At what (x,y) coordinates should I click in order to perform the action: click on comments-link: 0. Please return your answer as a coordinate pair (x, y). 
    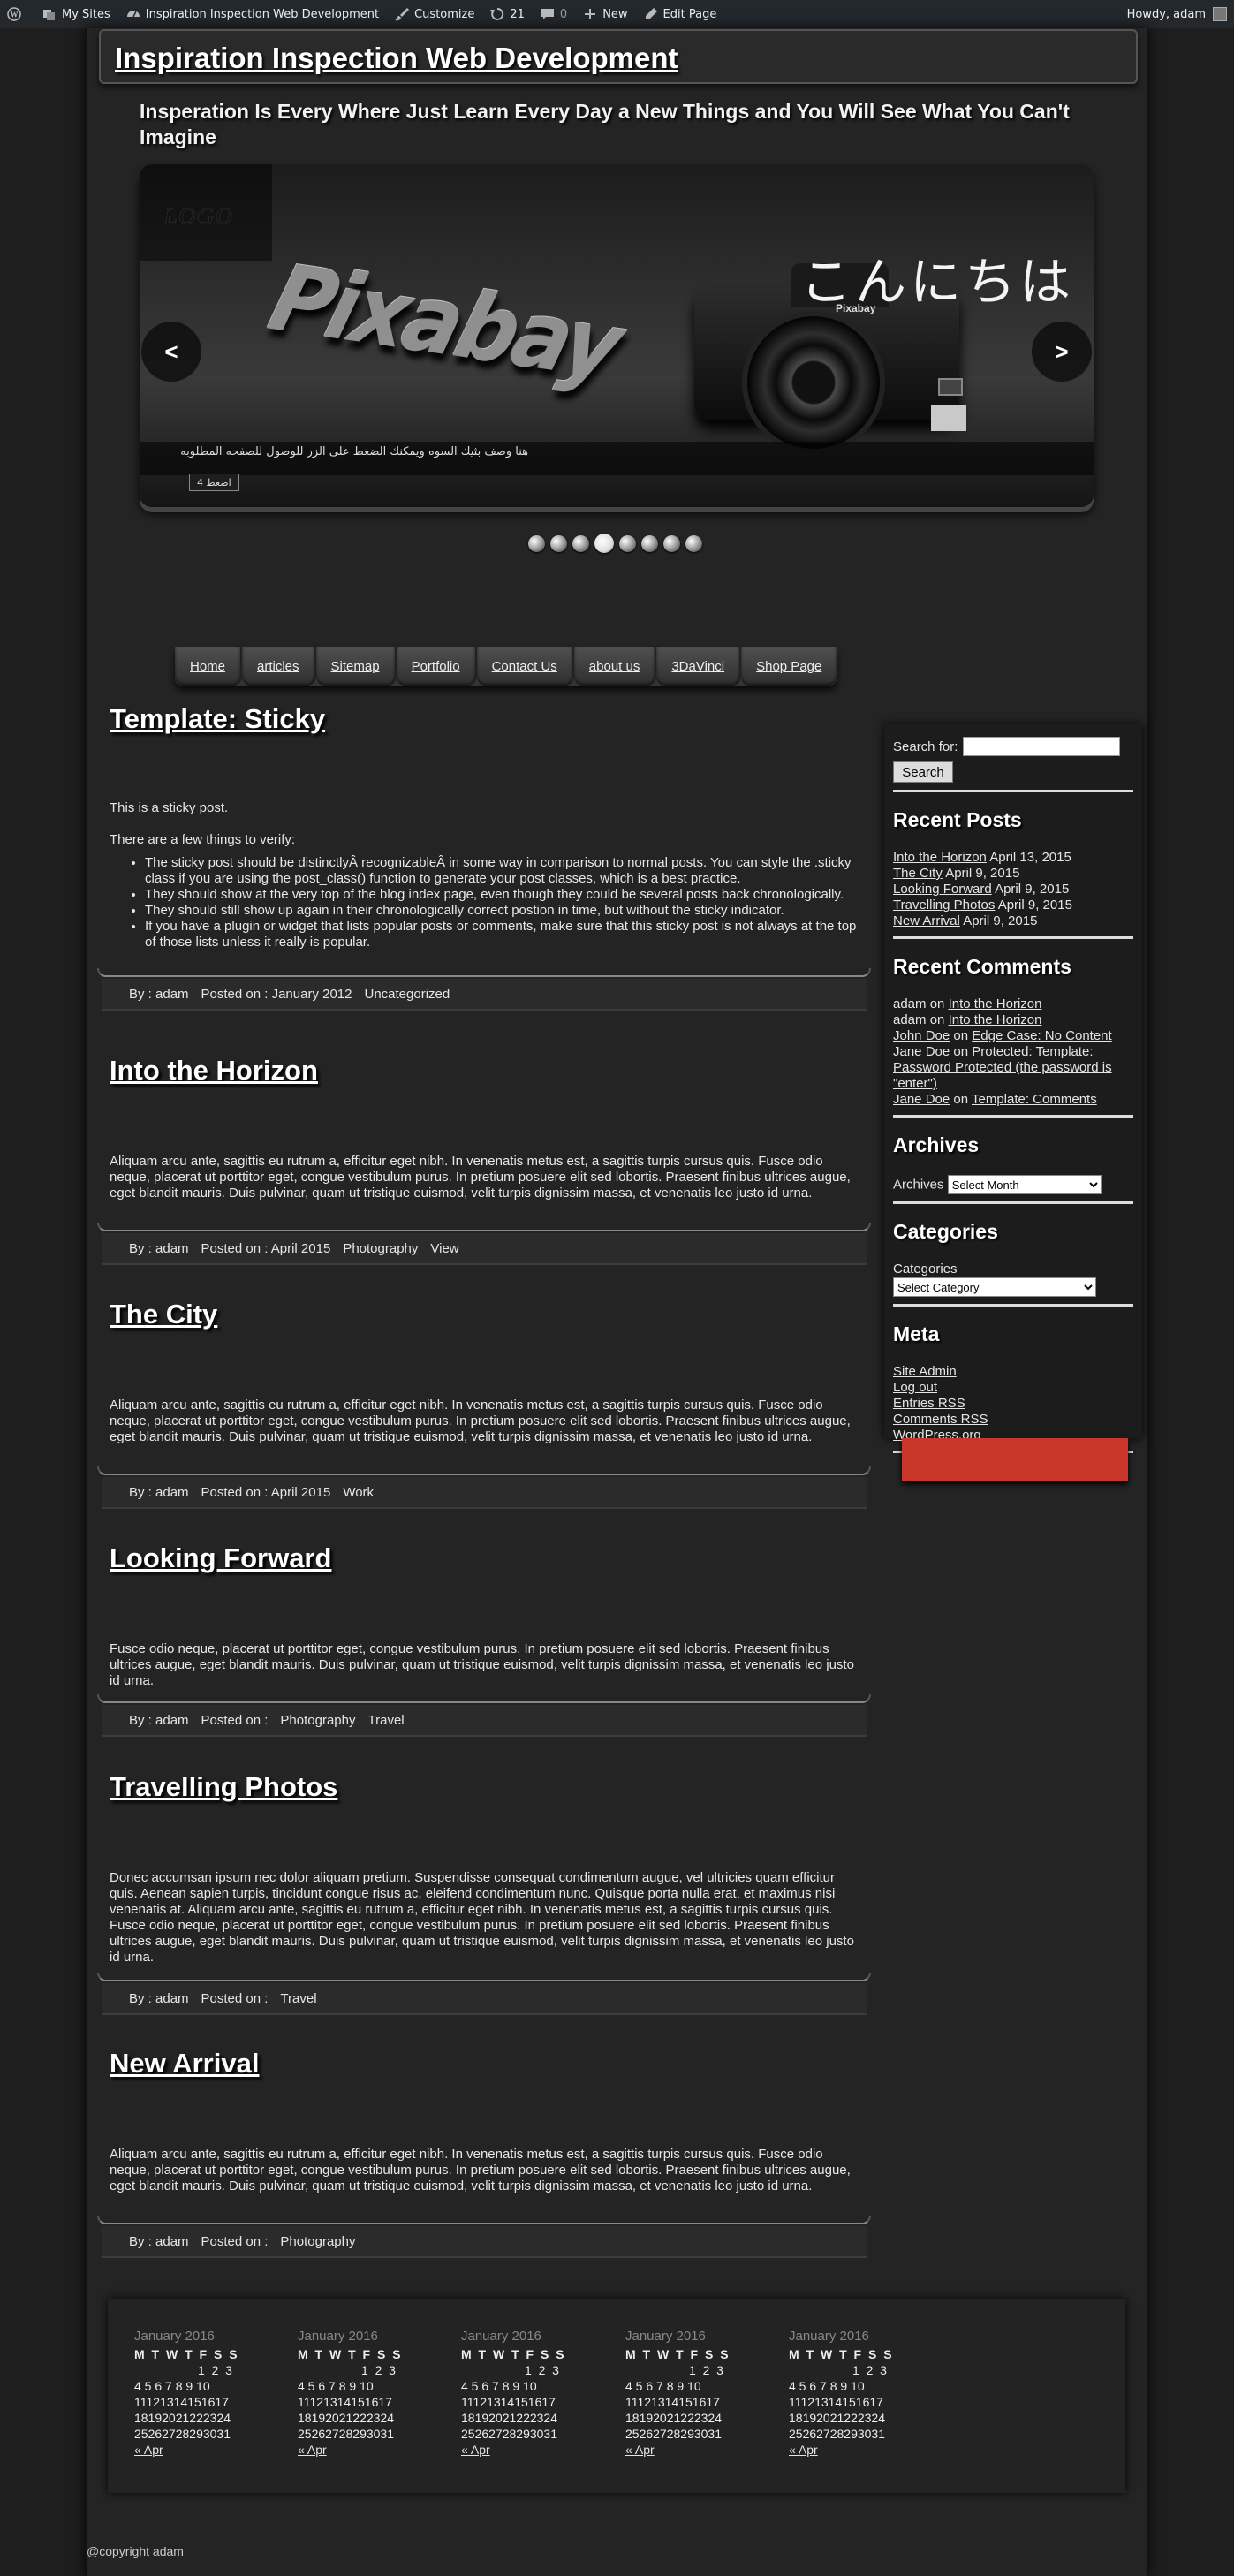
    Looking at the image, I should click on (554, 14).